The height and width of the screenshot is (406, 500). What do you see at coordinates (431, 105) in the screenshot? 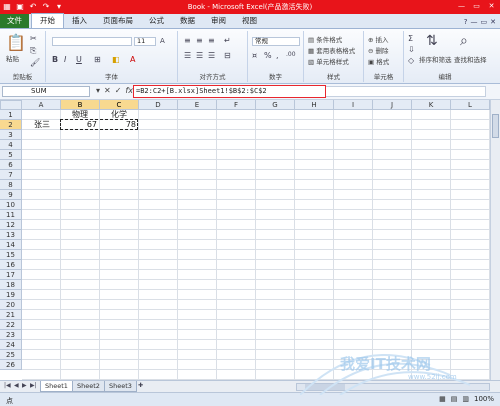
I see `column-header-k: K` at bounding box center [431, 105].